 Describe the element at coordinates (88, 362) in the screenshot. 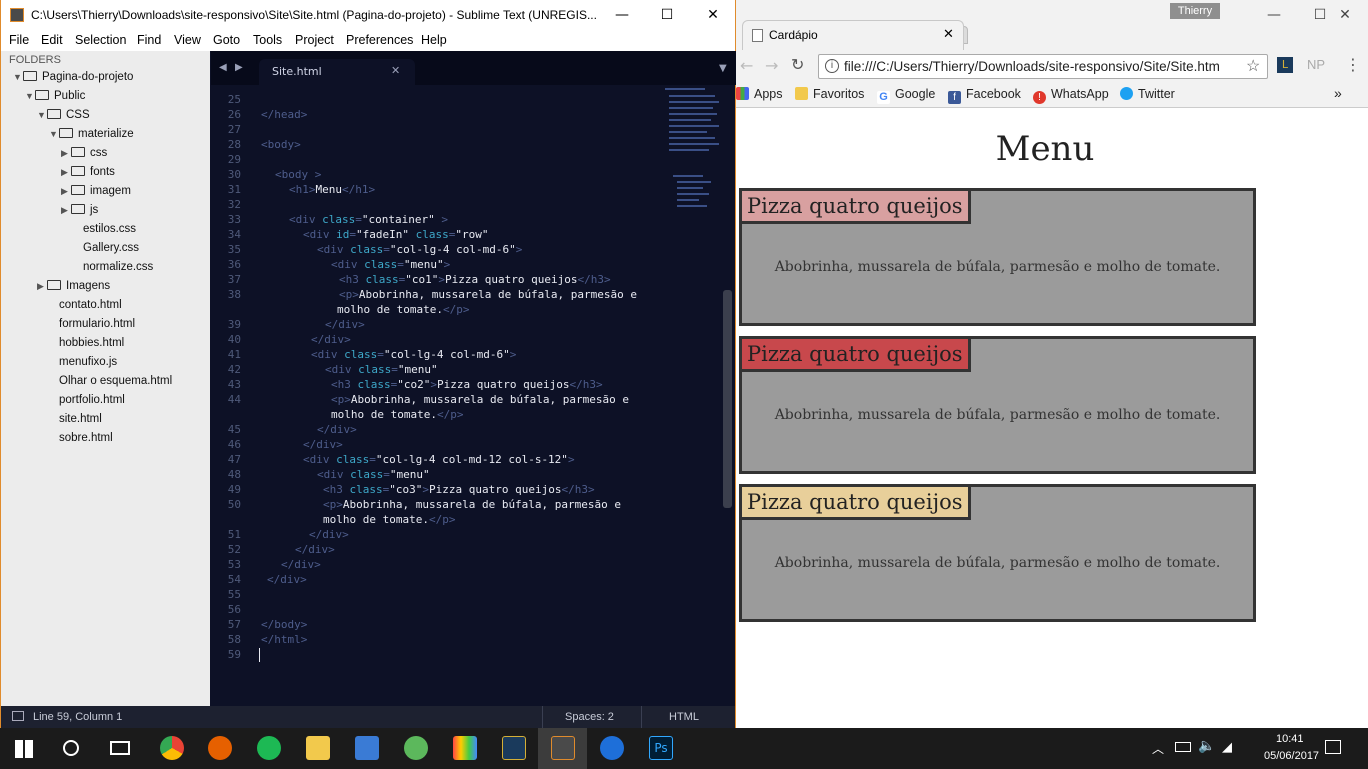

I see `sidebar-file: menufixo.js` at that location.